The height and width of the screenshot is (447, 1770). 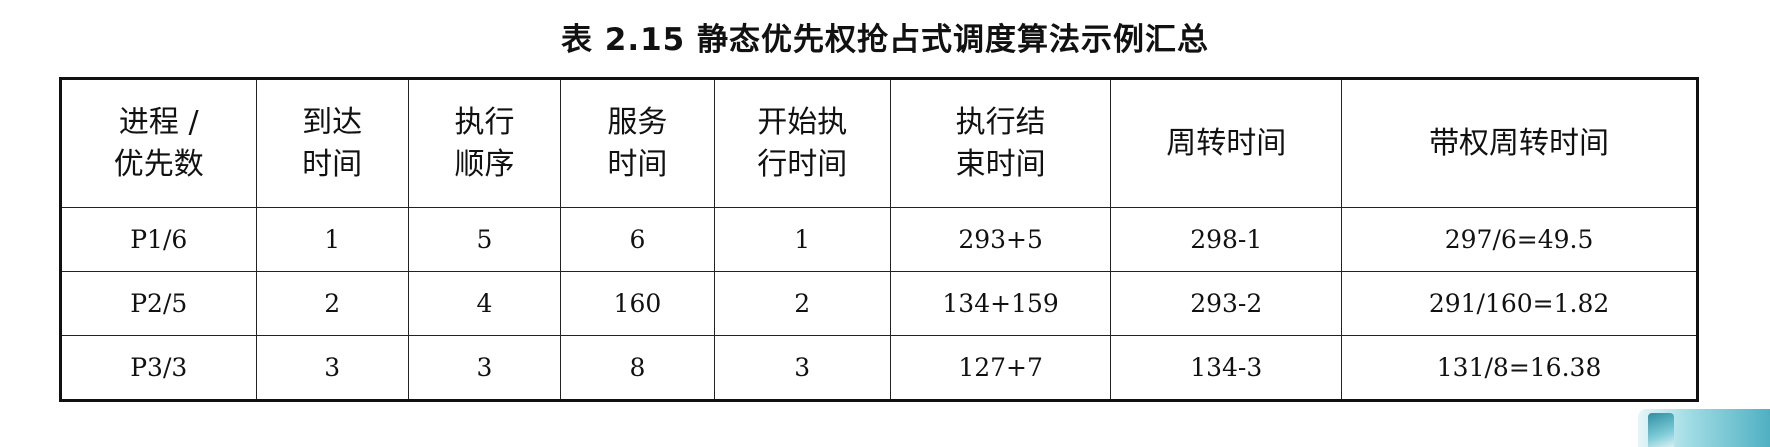 What do you see at coordinates (637, 143) in the screenshot?
I see `header-service-time: 服务 时间` at bounding box center [637, 143].